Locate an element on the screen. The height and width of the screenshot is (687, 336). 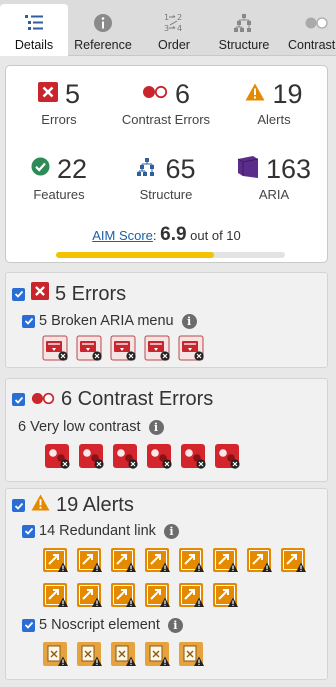
tab-order: 1234 Order is located at coordinates (174, 30).